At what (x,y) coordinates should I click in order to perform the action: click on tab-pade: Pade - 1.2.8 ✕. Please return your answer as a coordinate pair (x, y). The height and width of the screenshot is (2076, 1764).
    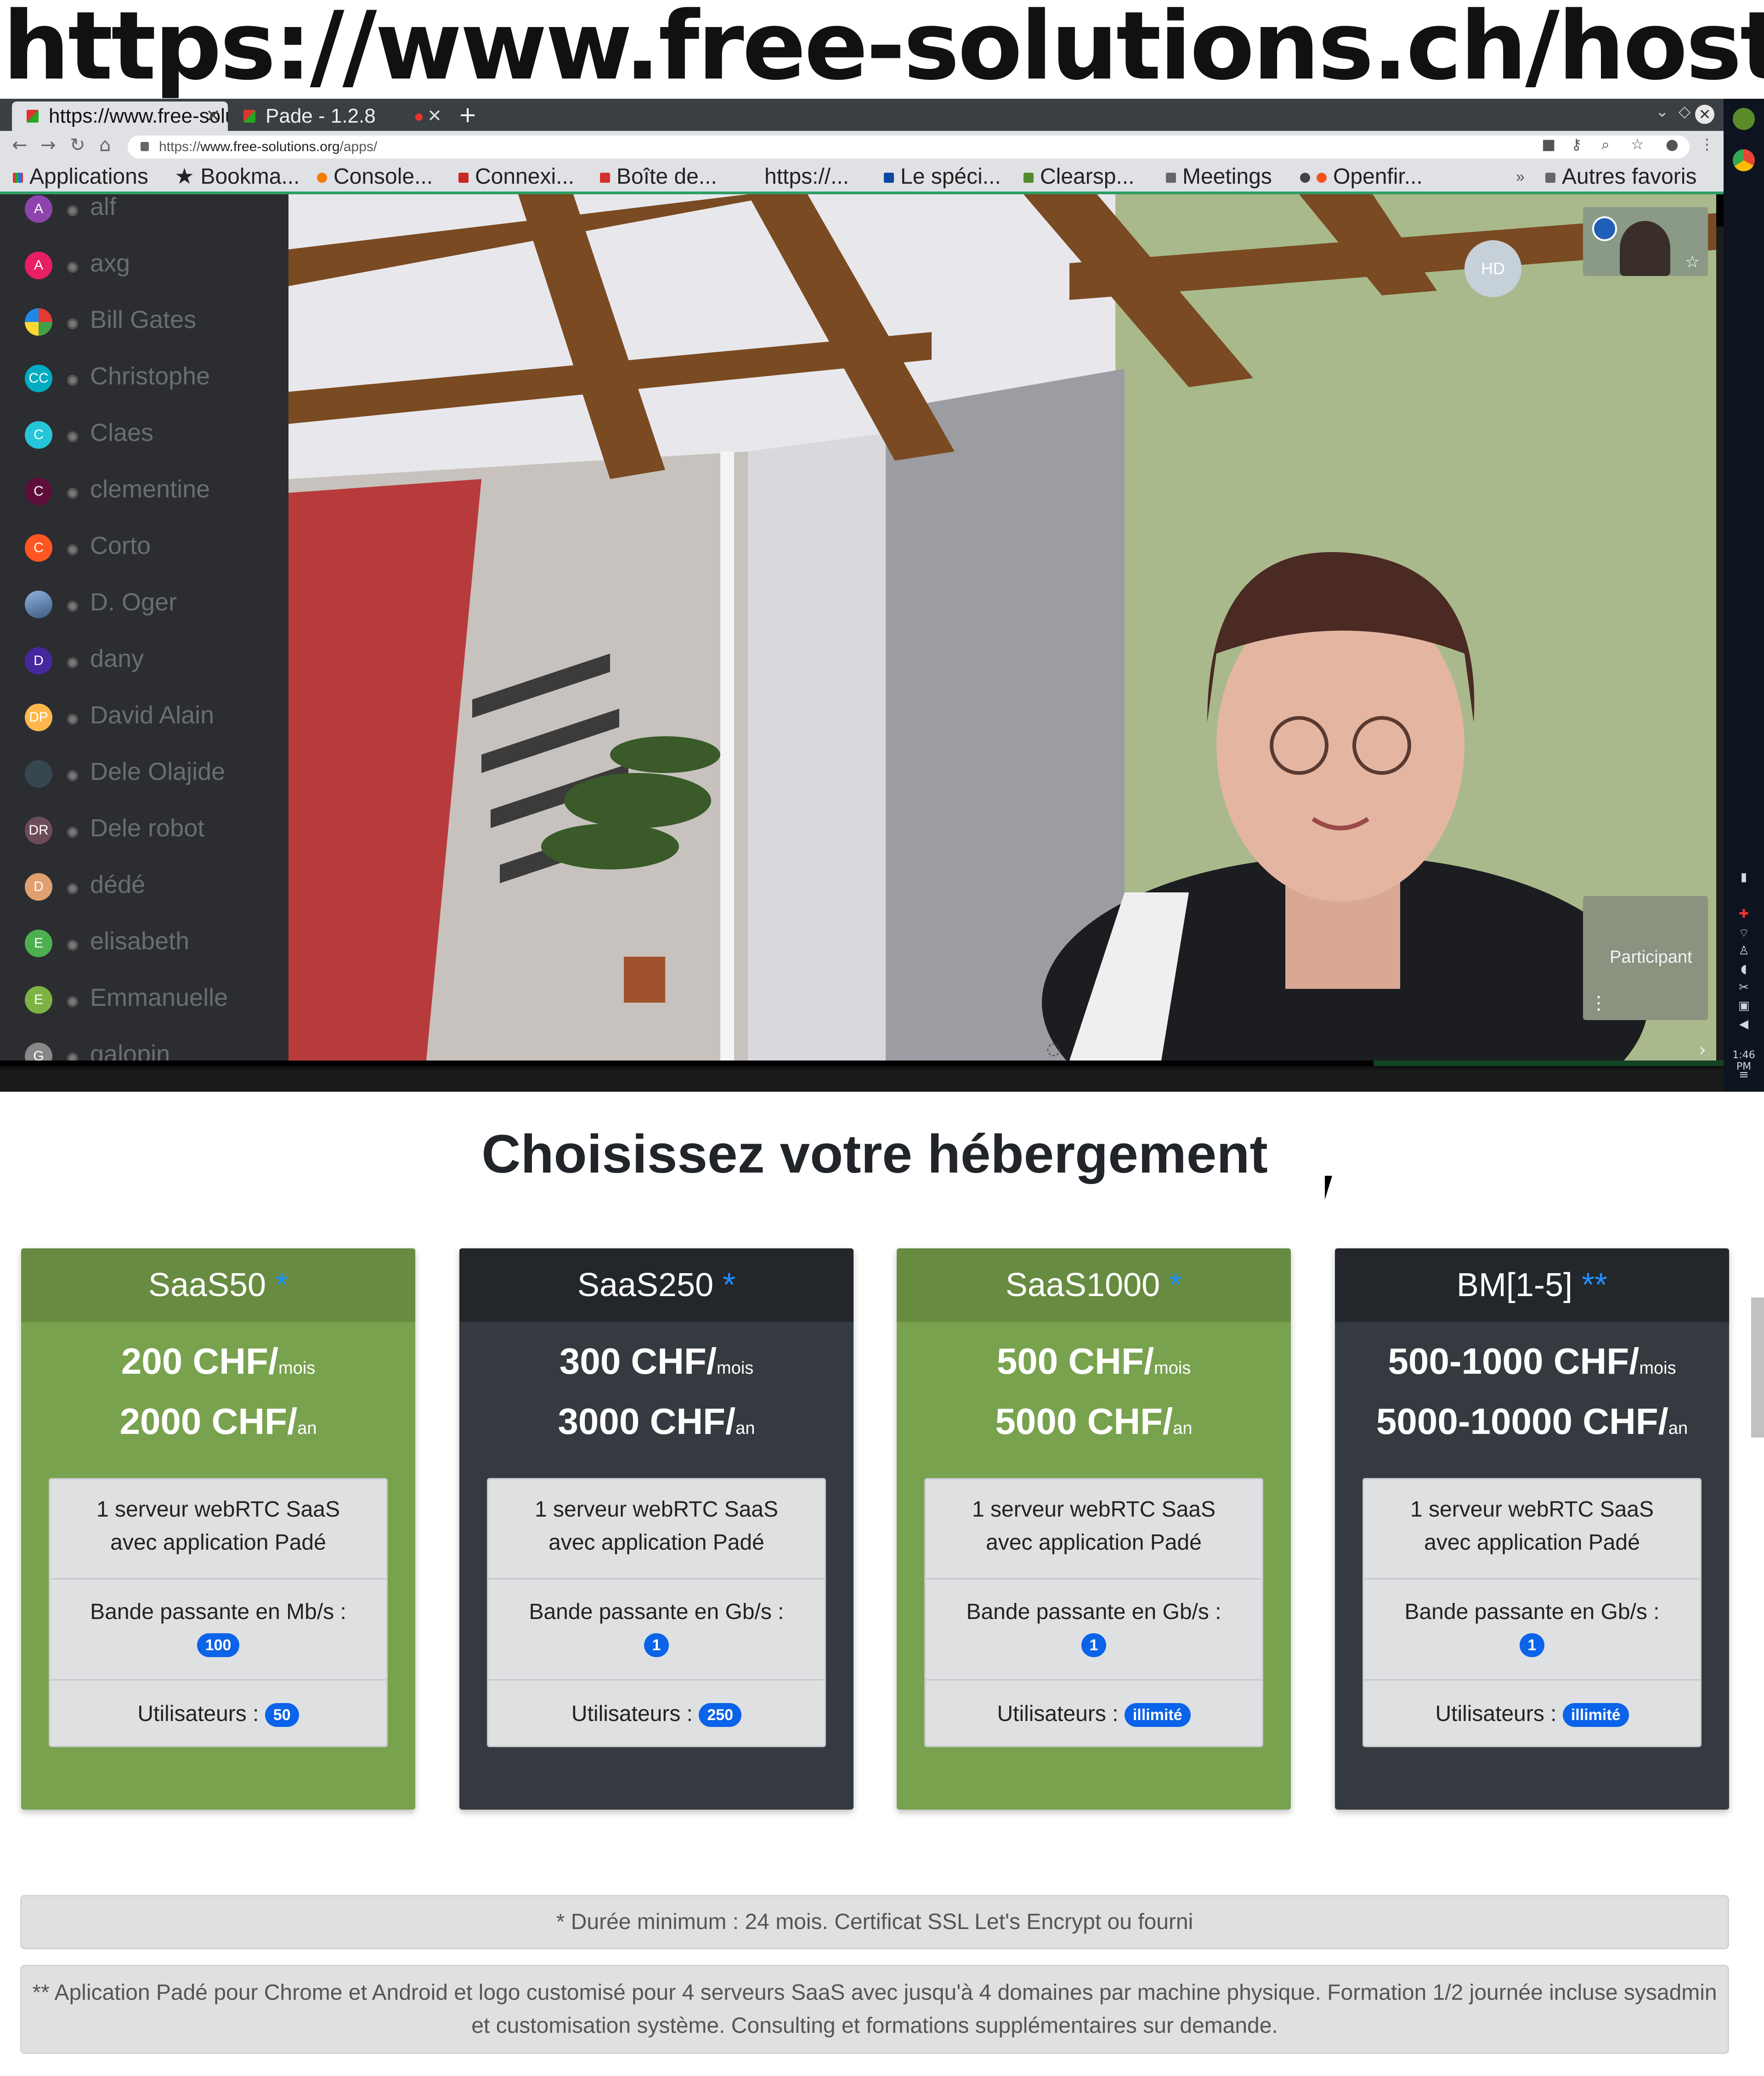
    Looking at the image, I should click on (339, 116).